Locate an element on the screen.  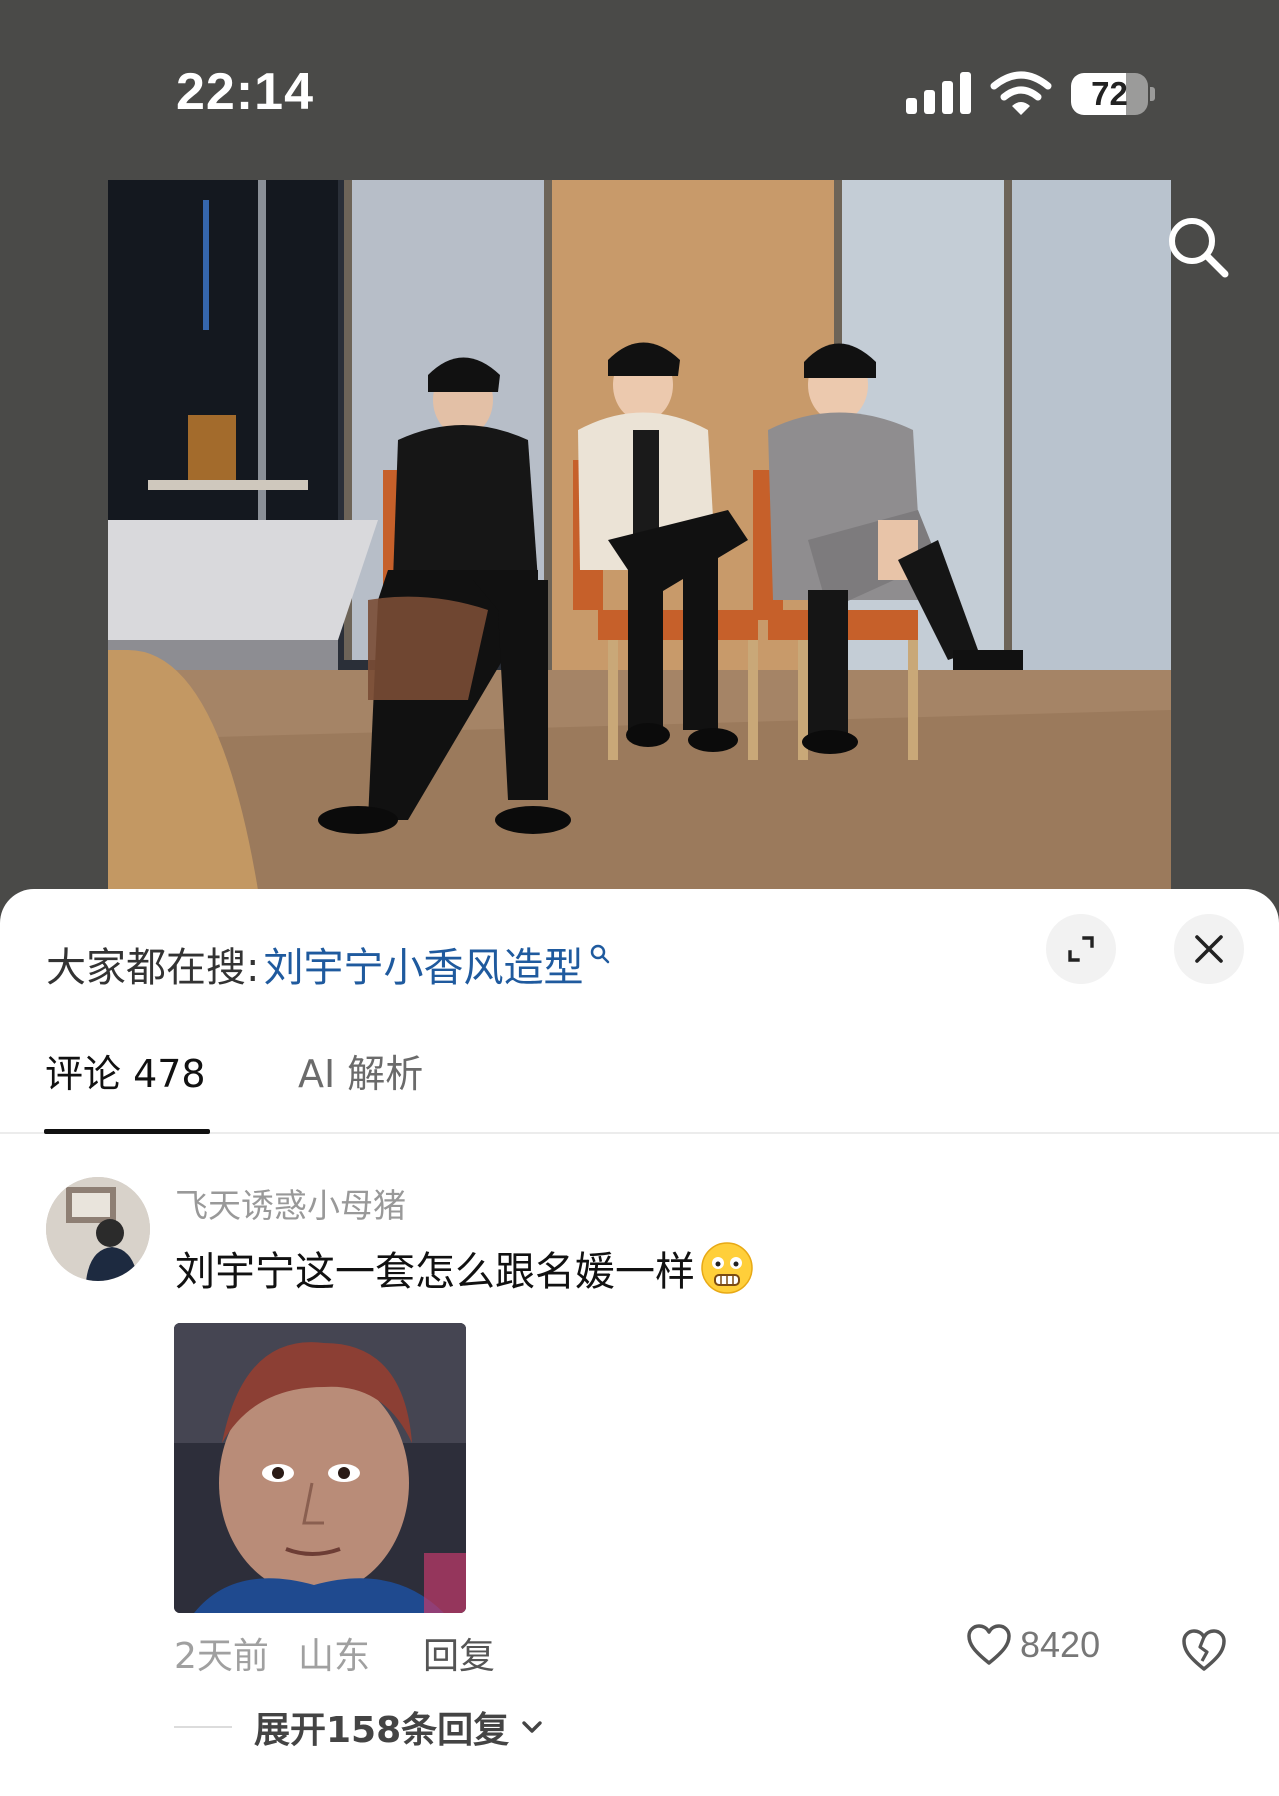
scared-face-emoji is located at coordinates (727, 1268).